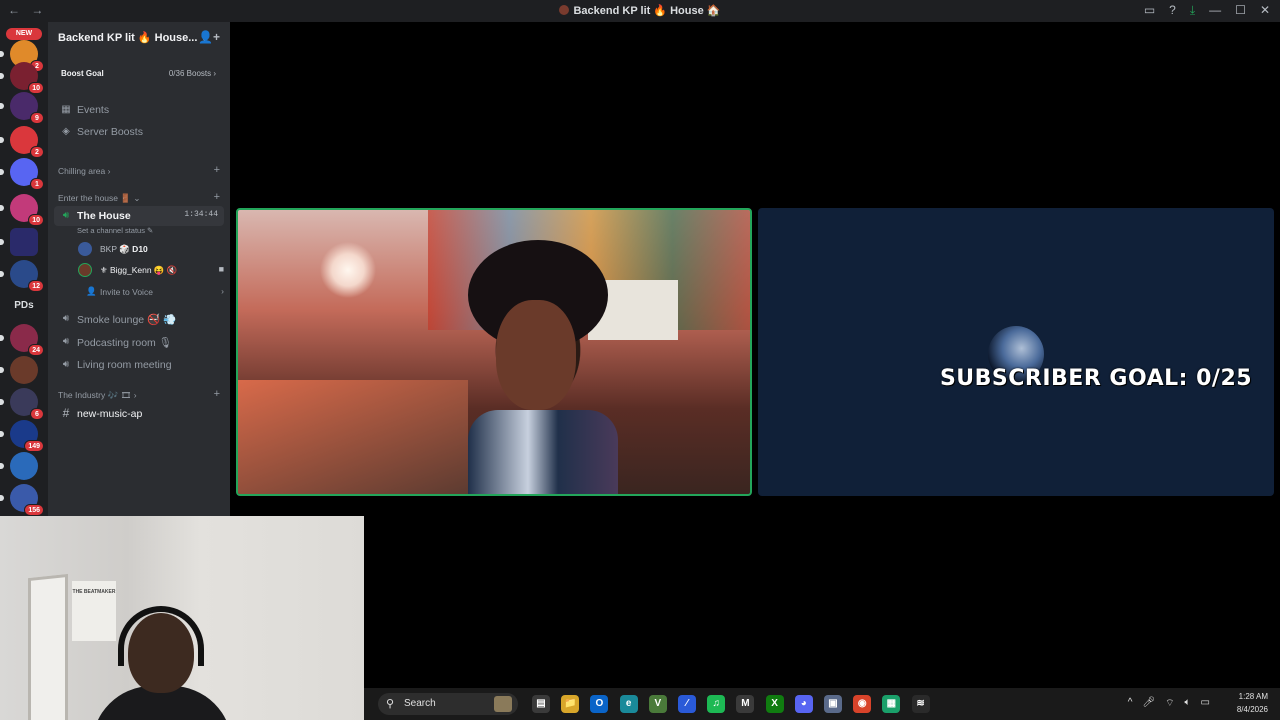 Image resolution: width=1280 pixels, height=720 pixels. I want to click on mention-badge: 6, so click(37, 414).